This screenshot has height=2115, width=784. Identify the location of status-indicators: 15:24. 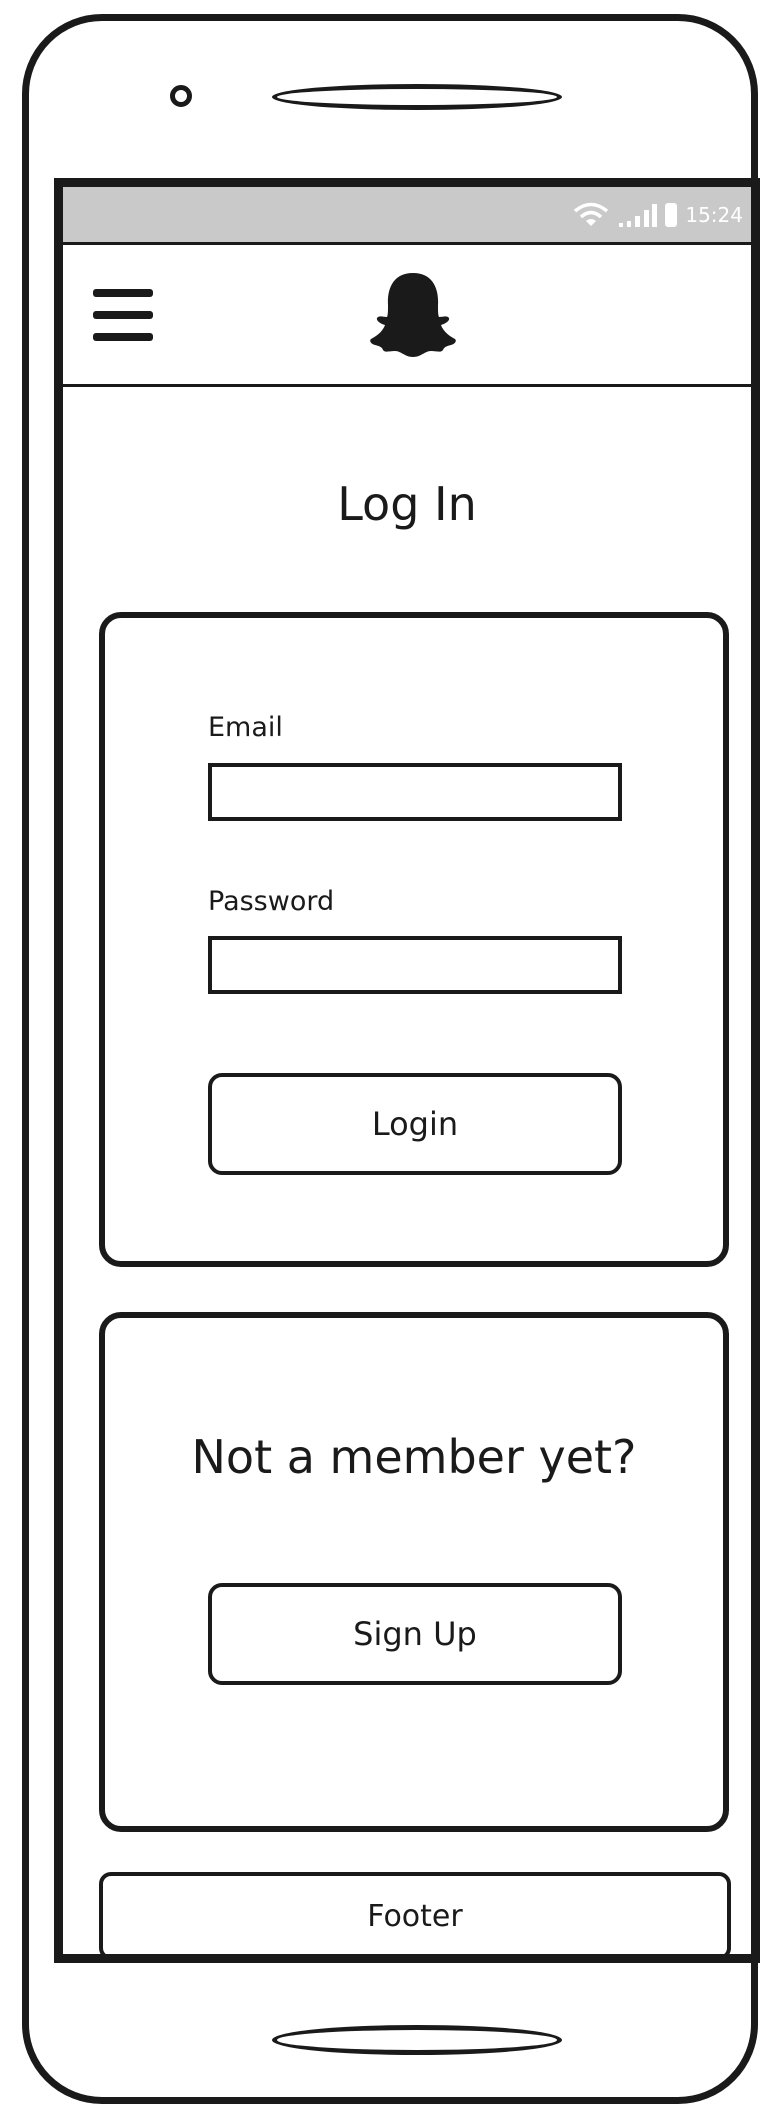
(658, 215).